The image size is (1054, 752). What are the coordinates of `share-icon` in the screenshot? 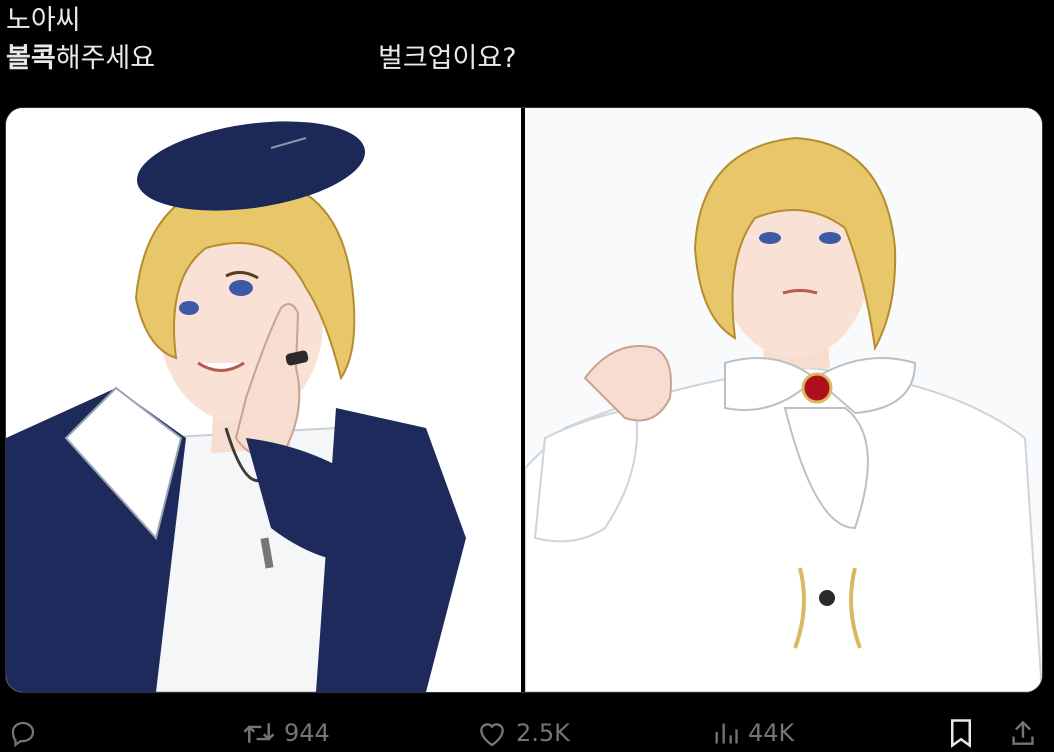 It's located at (1023, 732).